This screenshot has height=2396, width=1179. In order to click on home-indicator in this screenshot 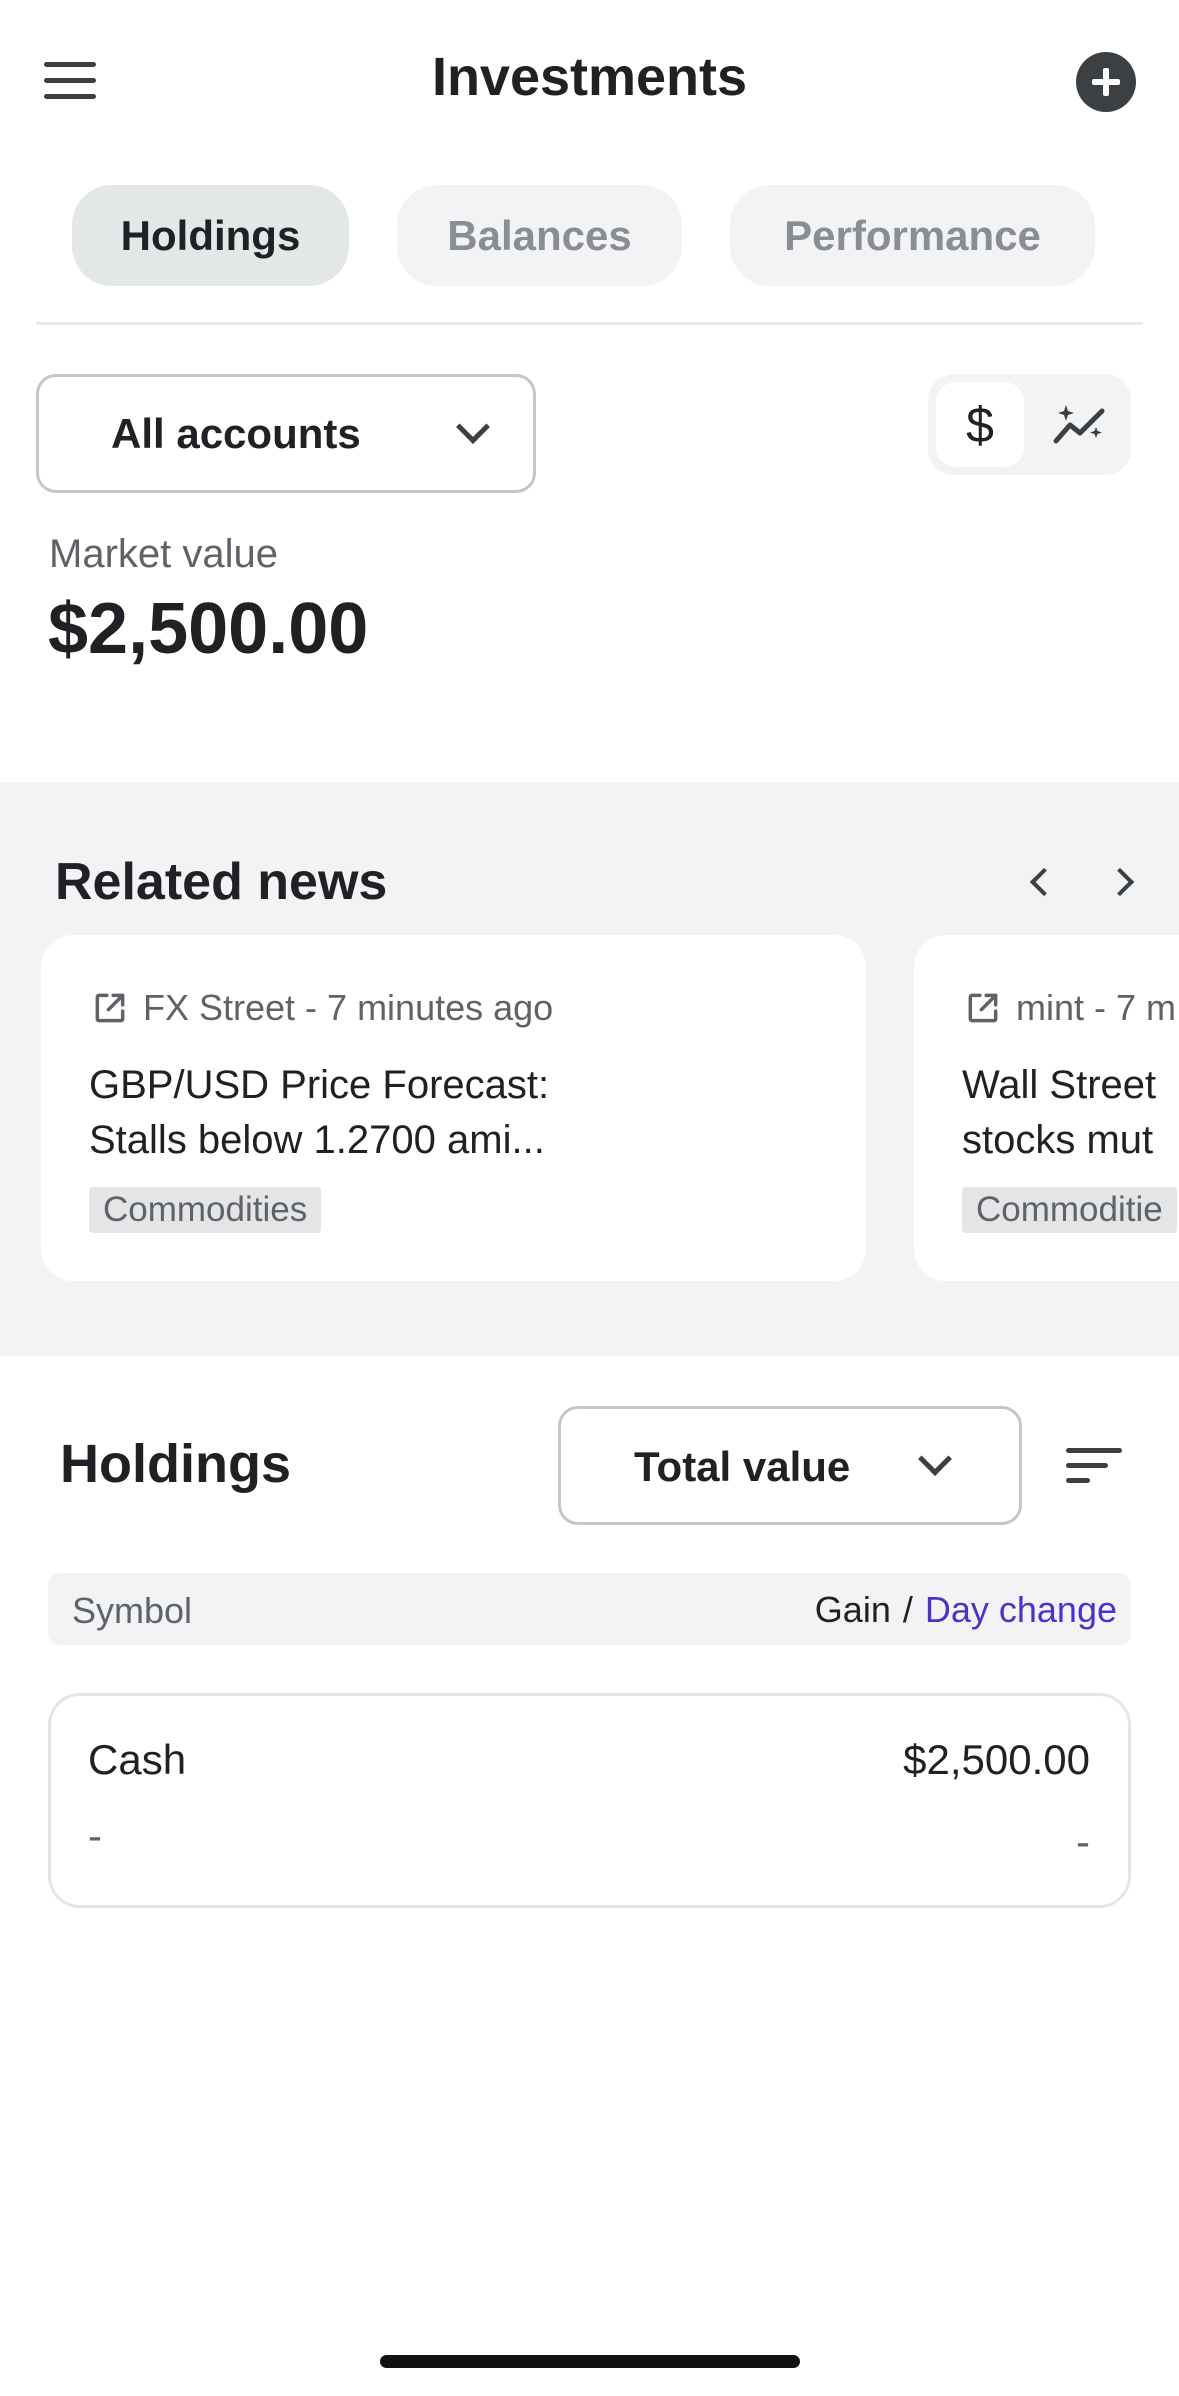, I will do `click(590, 2361)`.